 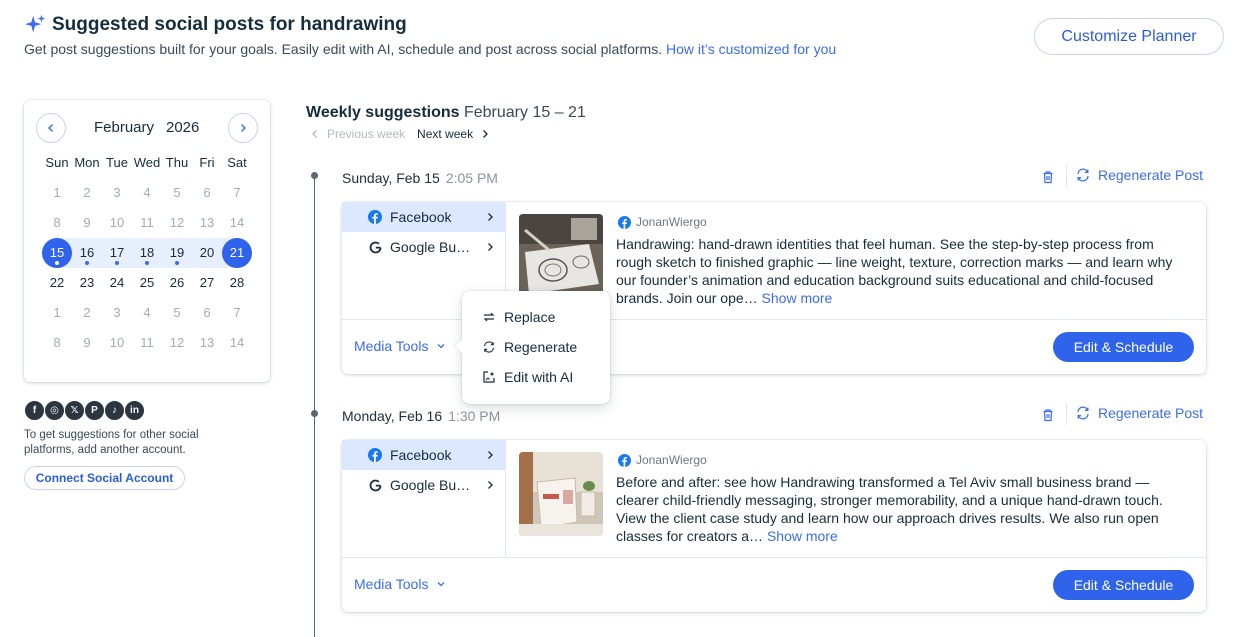 What do you see at coordinates (207, 162) in the screenshot?
I see `weekday-label: Fri` at bounding box center [207, 162].